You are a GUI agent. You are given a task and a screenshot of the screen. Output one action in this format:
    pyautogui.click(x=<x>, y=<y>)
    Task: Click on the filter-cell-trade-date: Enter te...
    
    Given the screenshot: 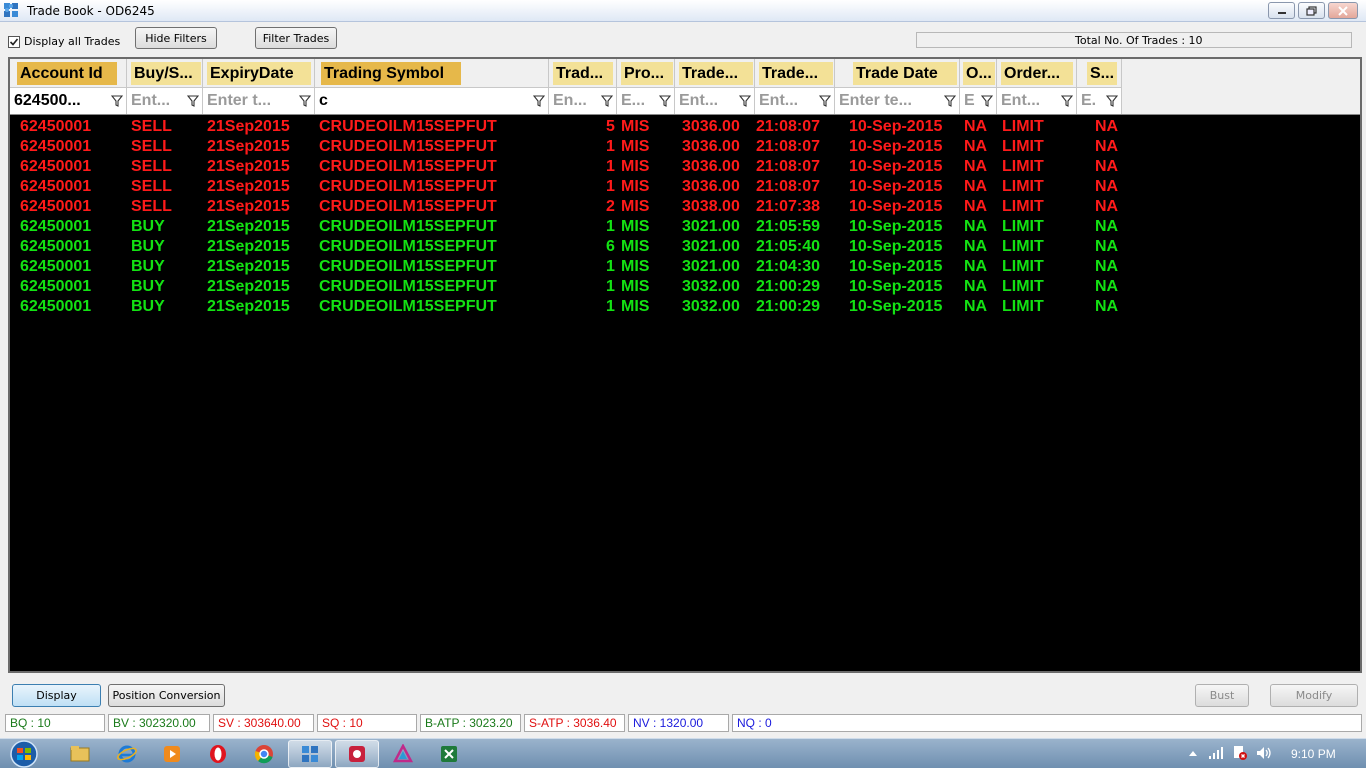 What is the action you would take?
    pyautogui.click(x=897, y=101)
    